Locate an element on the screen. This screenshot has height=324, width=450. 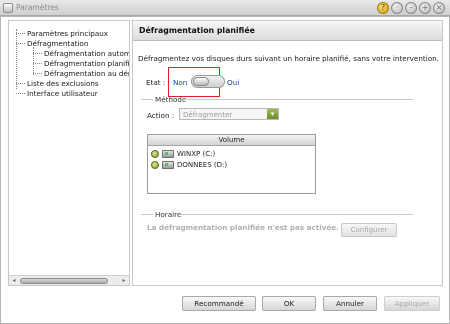
tree-item-parametres-principaux: Paramètres principaux is located at coordinates (67, 33).